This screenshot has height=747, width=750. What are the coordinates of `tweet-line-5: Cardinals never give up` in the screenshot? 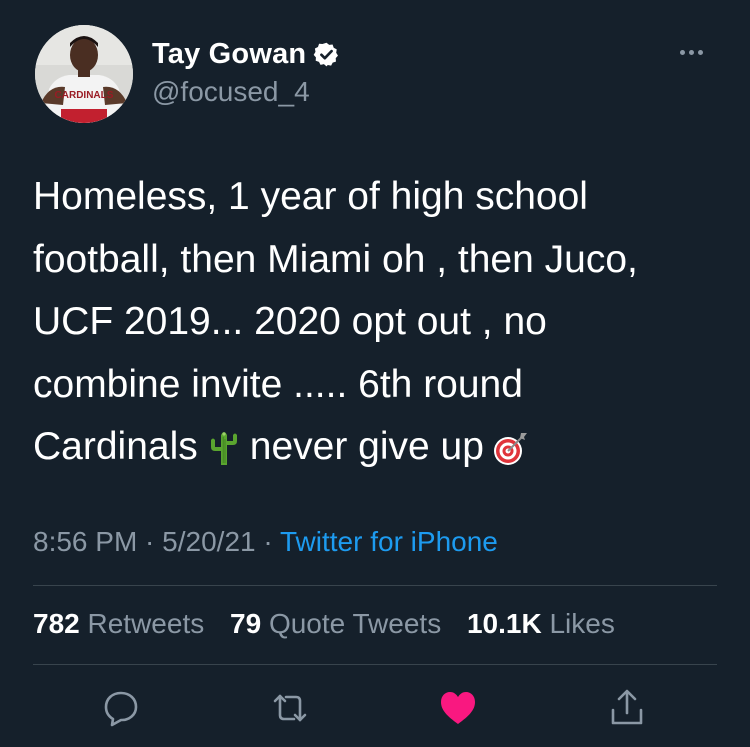 It's located at (378, 447).